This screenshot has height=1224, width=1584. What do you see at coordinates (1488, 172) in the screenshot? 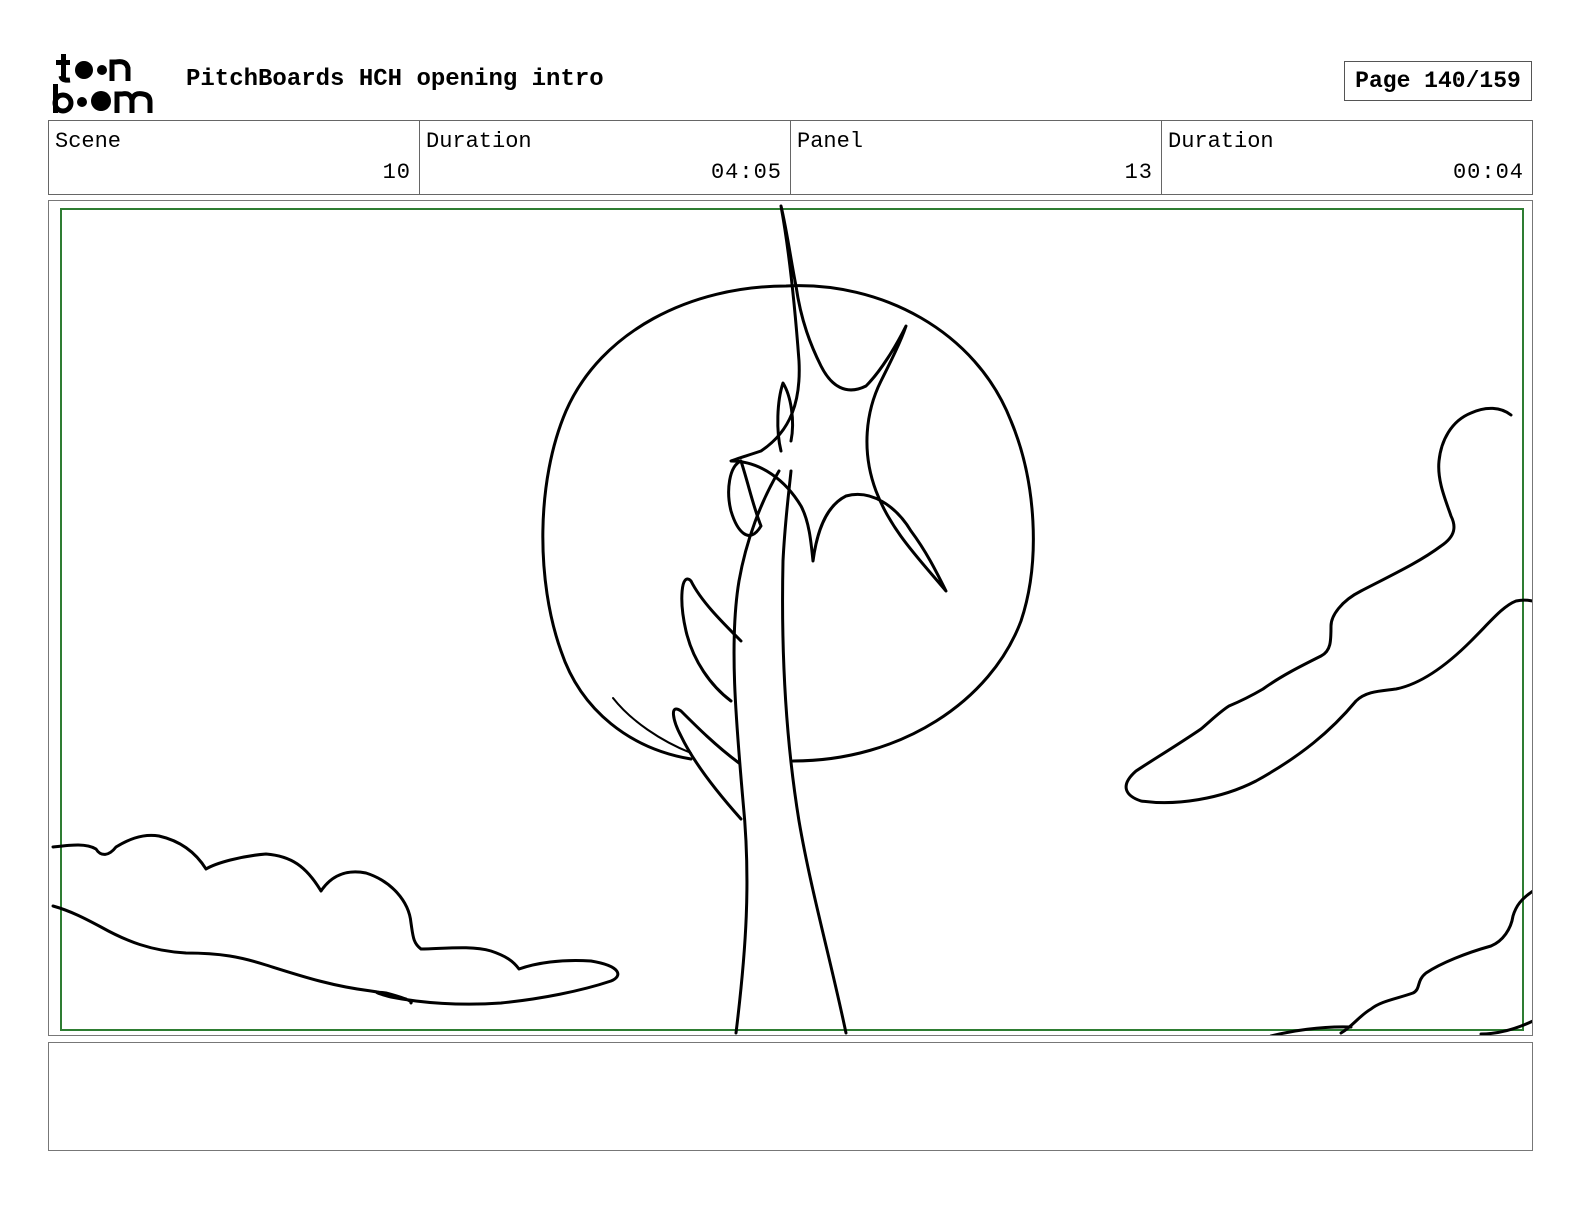
I see `panel-duration-value: 00:04` at bounding box center [1488, 172].